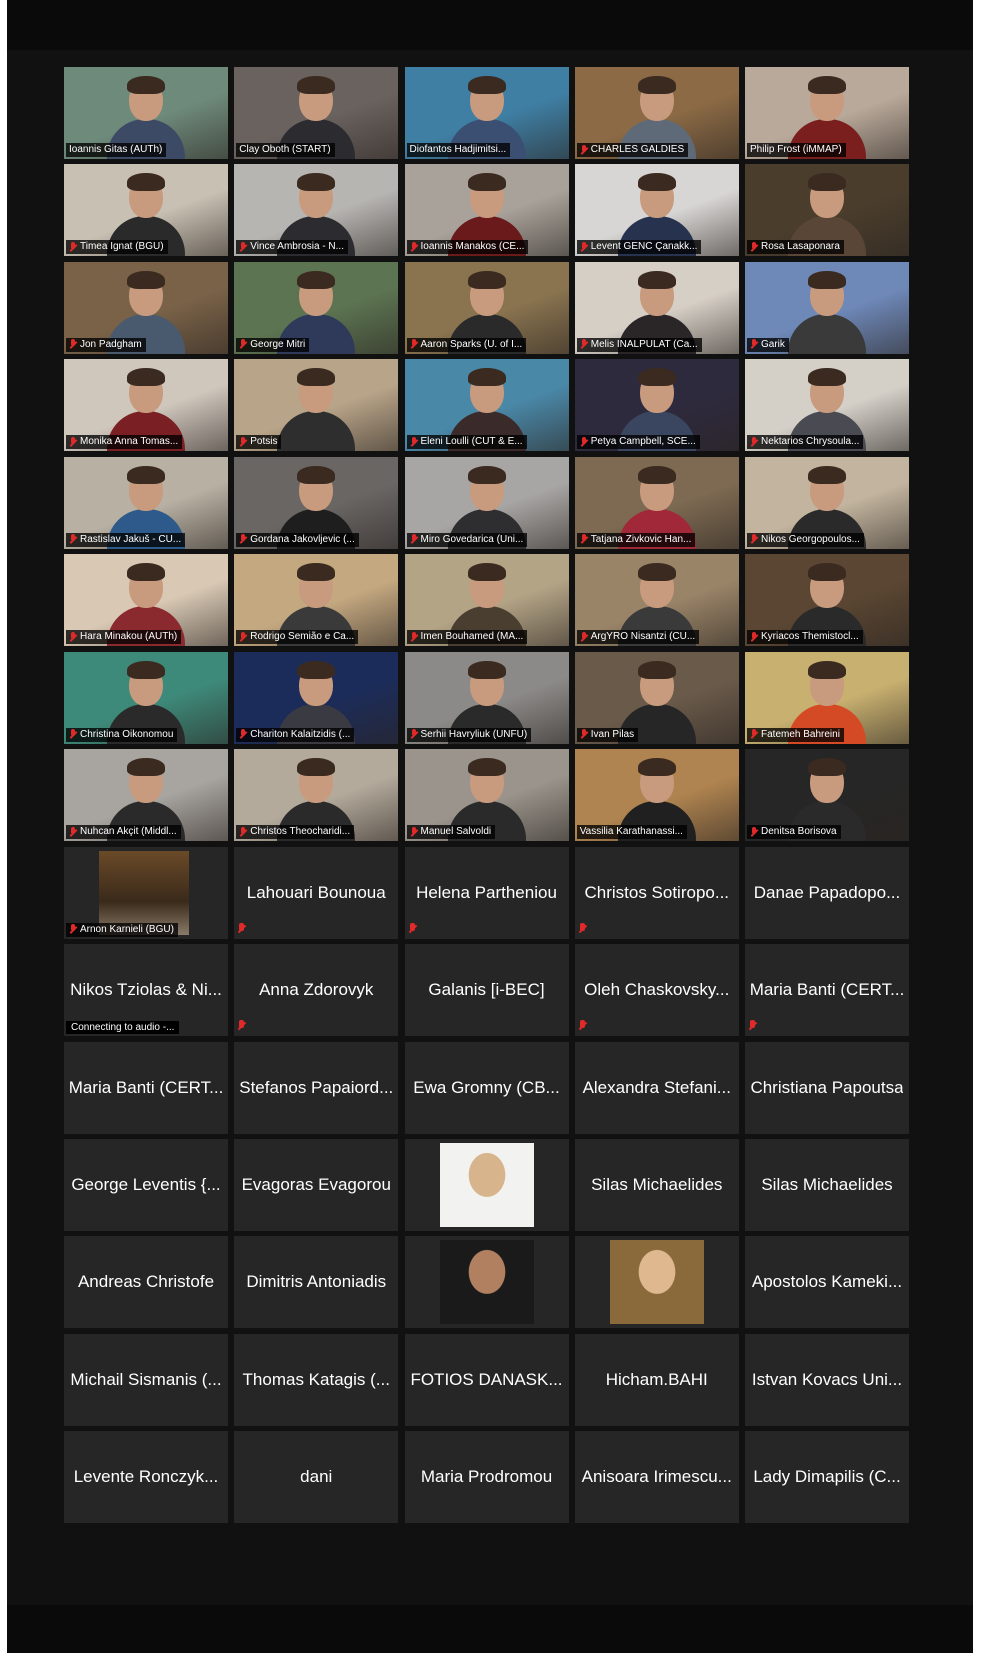  What do you see at coordinates (486, 892) in the screenshot?
I see `participant-tile: Helena Partheniou` at bounding box center [486, 892].